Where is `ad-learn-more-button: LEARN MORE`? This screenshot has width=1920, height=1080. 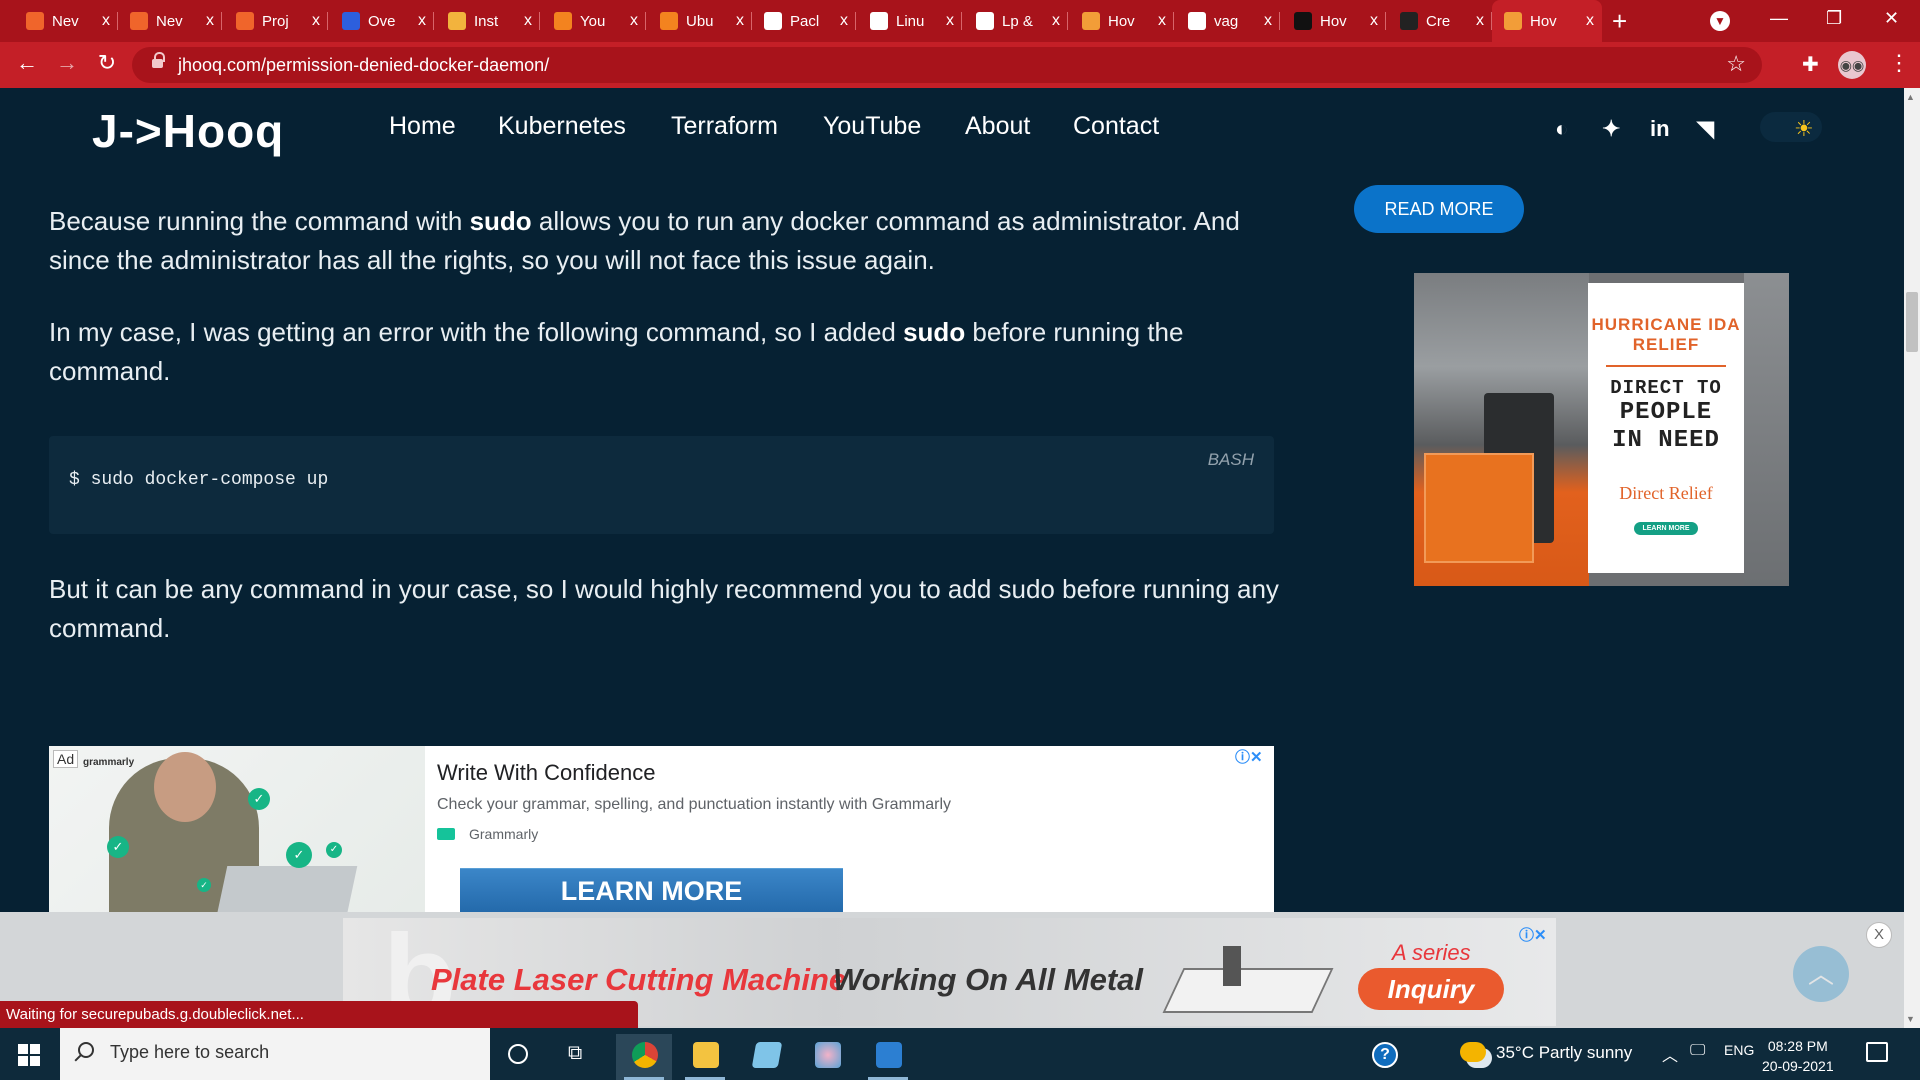 ad-learn-more-button: LEARN MORE is located at coordinates (1666, 528).